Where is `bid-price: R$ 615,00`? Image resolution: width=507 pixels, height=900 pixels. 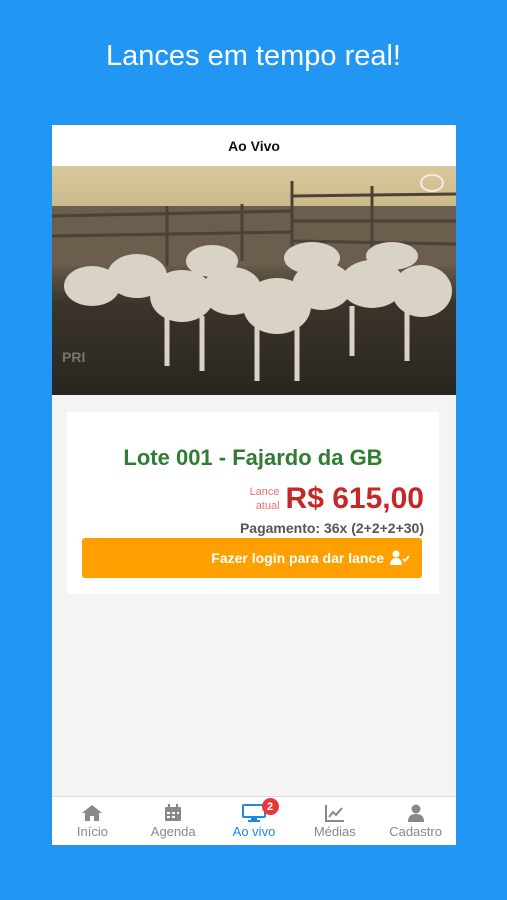 bid-price: R$ 615,00 is located at coordinates (354, 498).